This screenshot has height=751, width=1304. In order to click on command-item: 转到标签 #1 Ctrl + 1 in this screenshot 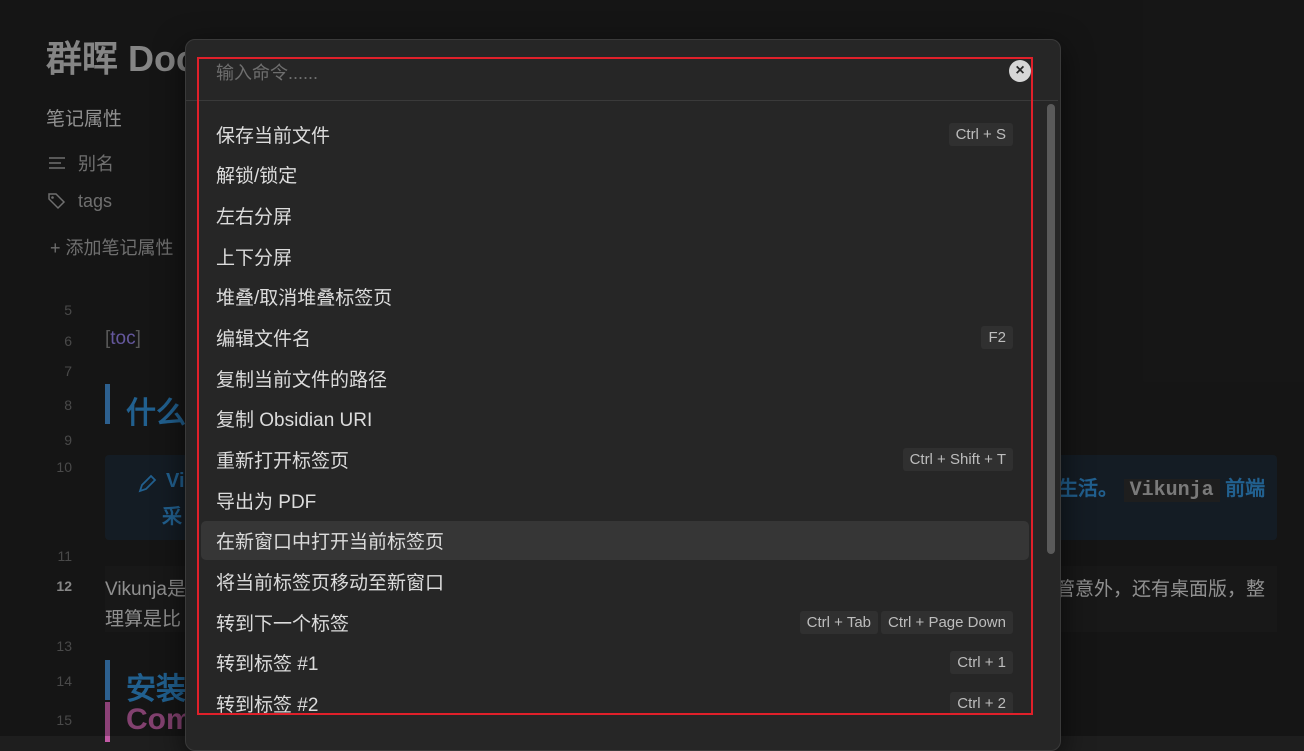, I will do `click(615, 662)`.